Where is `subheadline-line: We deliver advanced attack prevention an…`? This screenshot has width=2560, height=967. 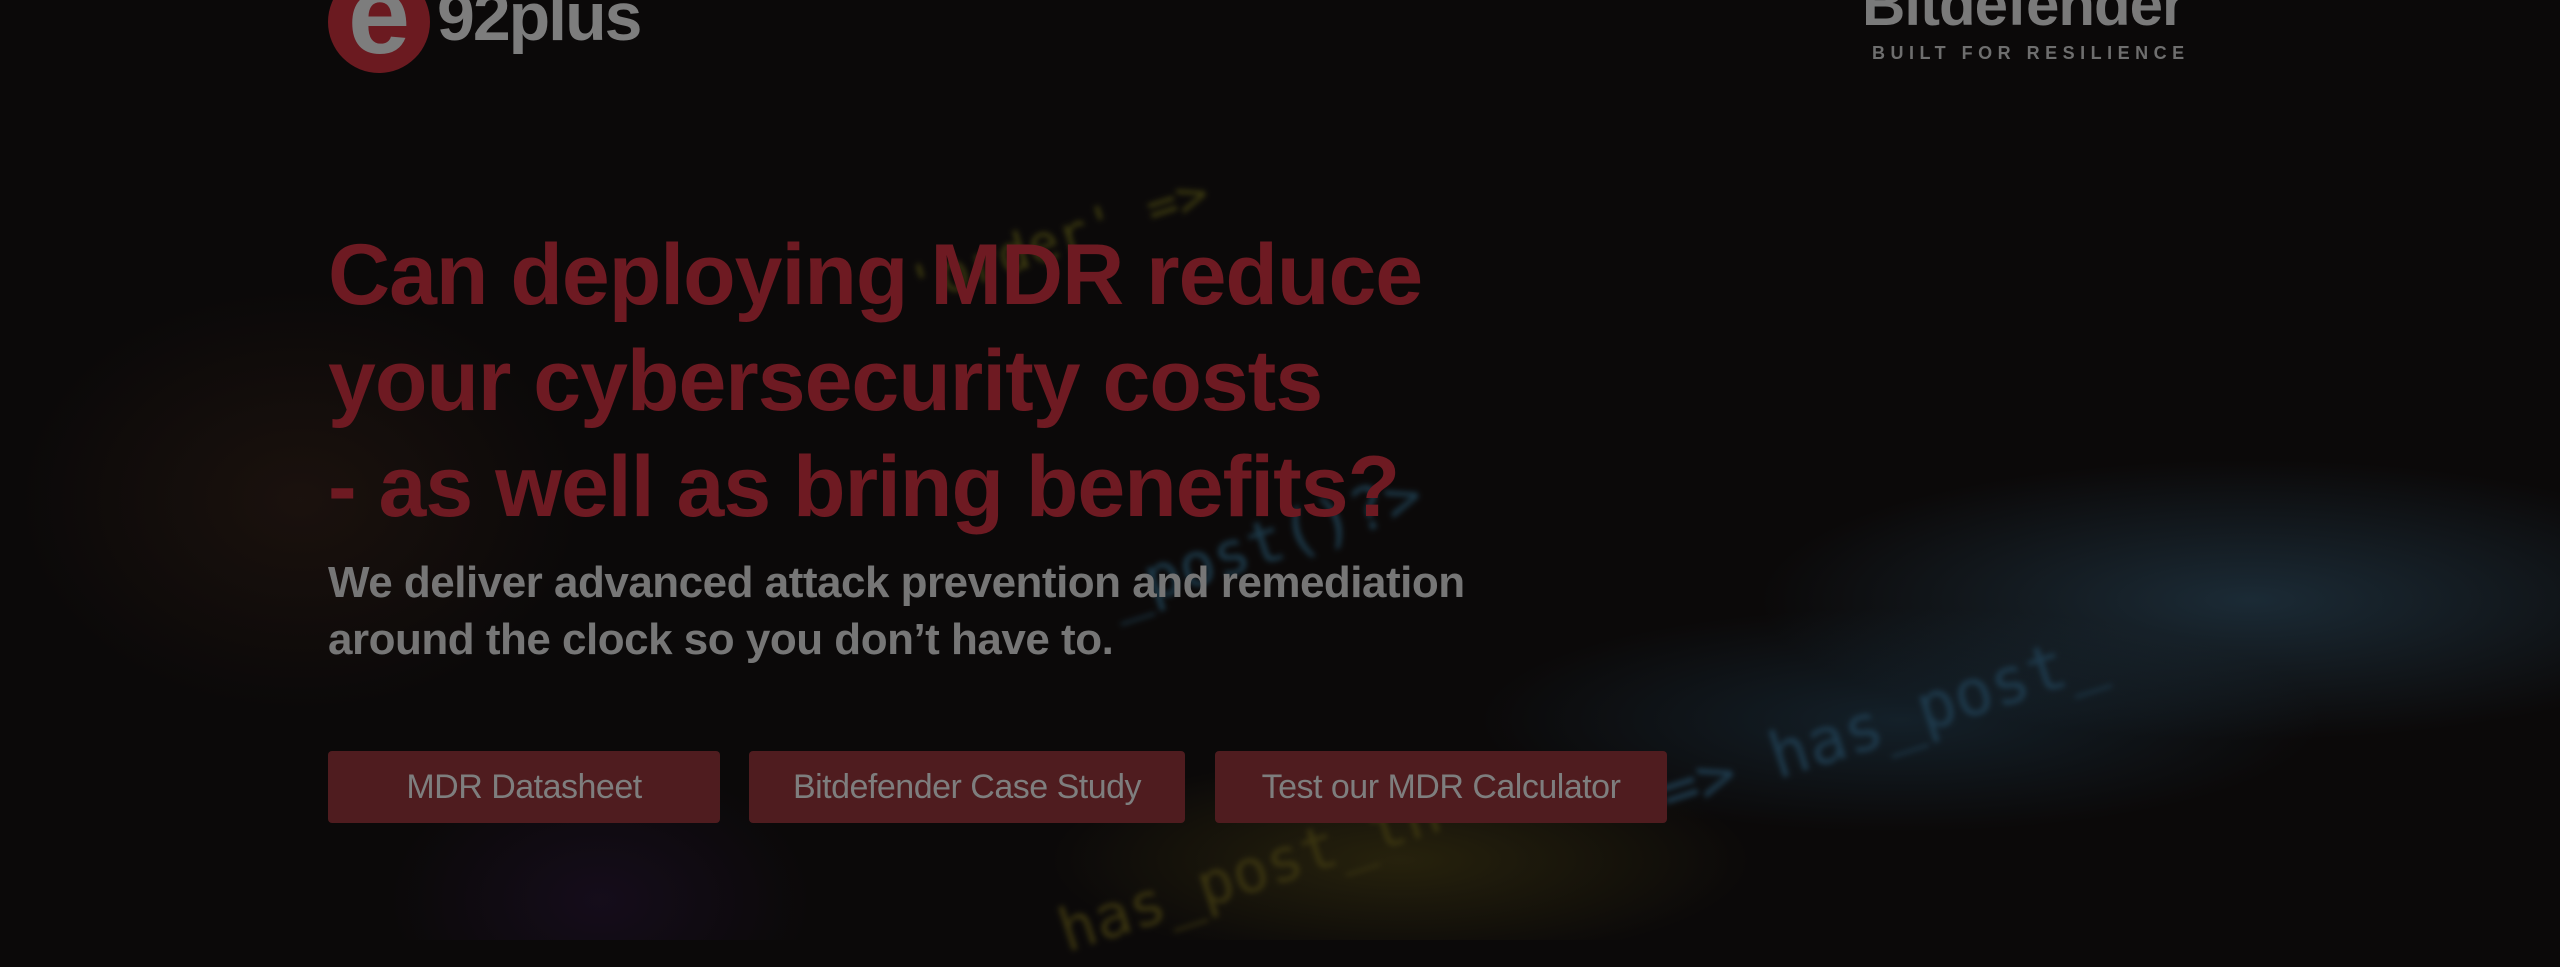 subheadline-line: We deliver advanced attack prevention an… is located at coordinates (896, 582).